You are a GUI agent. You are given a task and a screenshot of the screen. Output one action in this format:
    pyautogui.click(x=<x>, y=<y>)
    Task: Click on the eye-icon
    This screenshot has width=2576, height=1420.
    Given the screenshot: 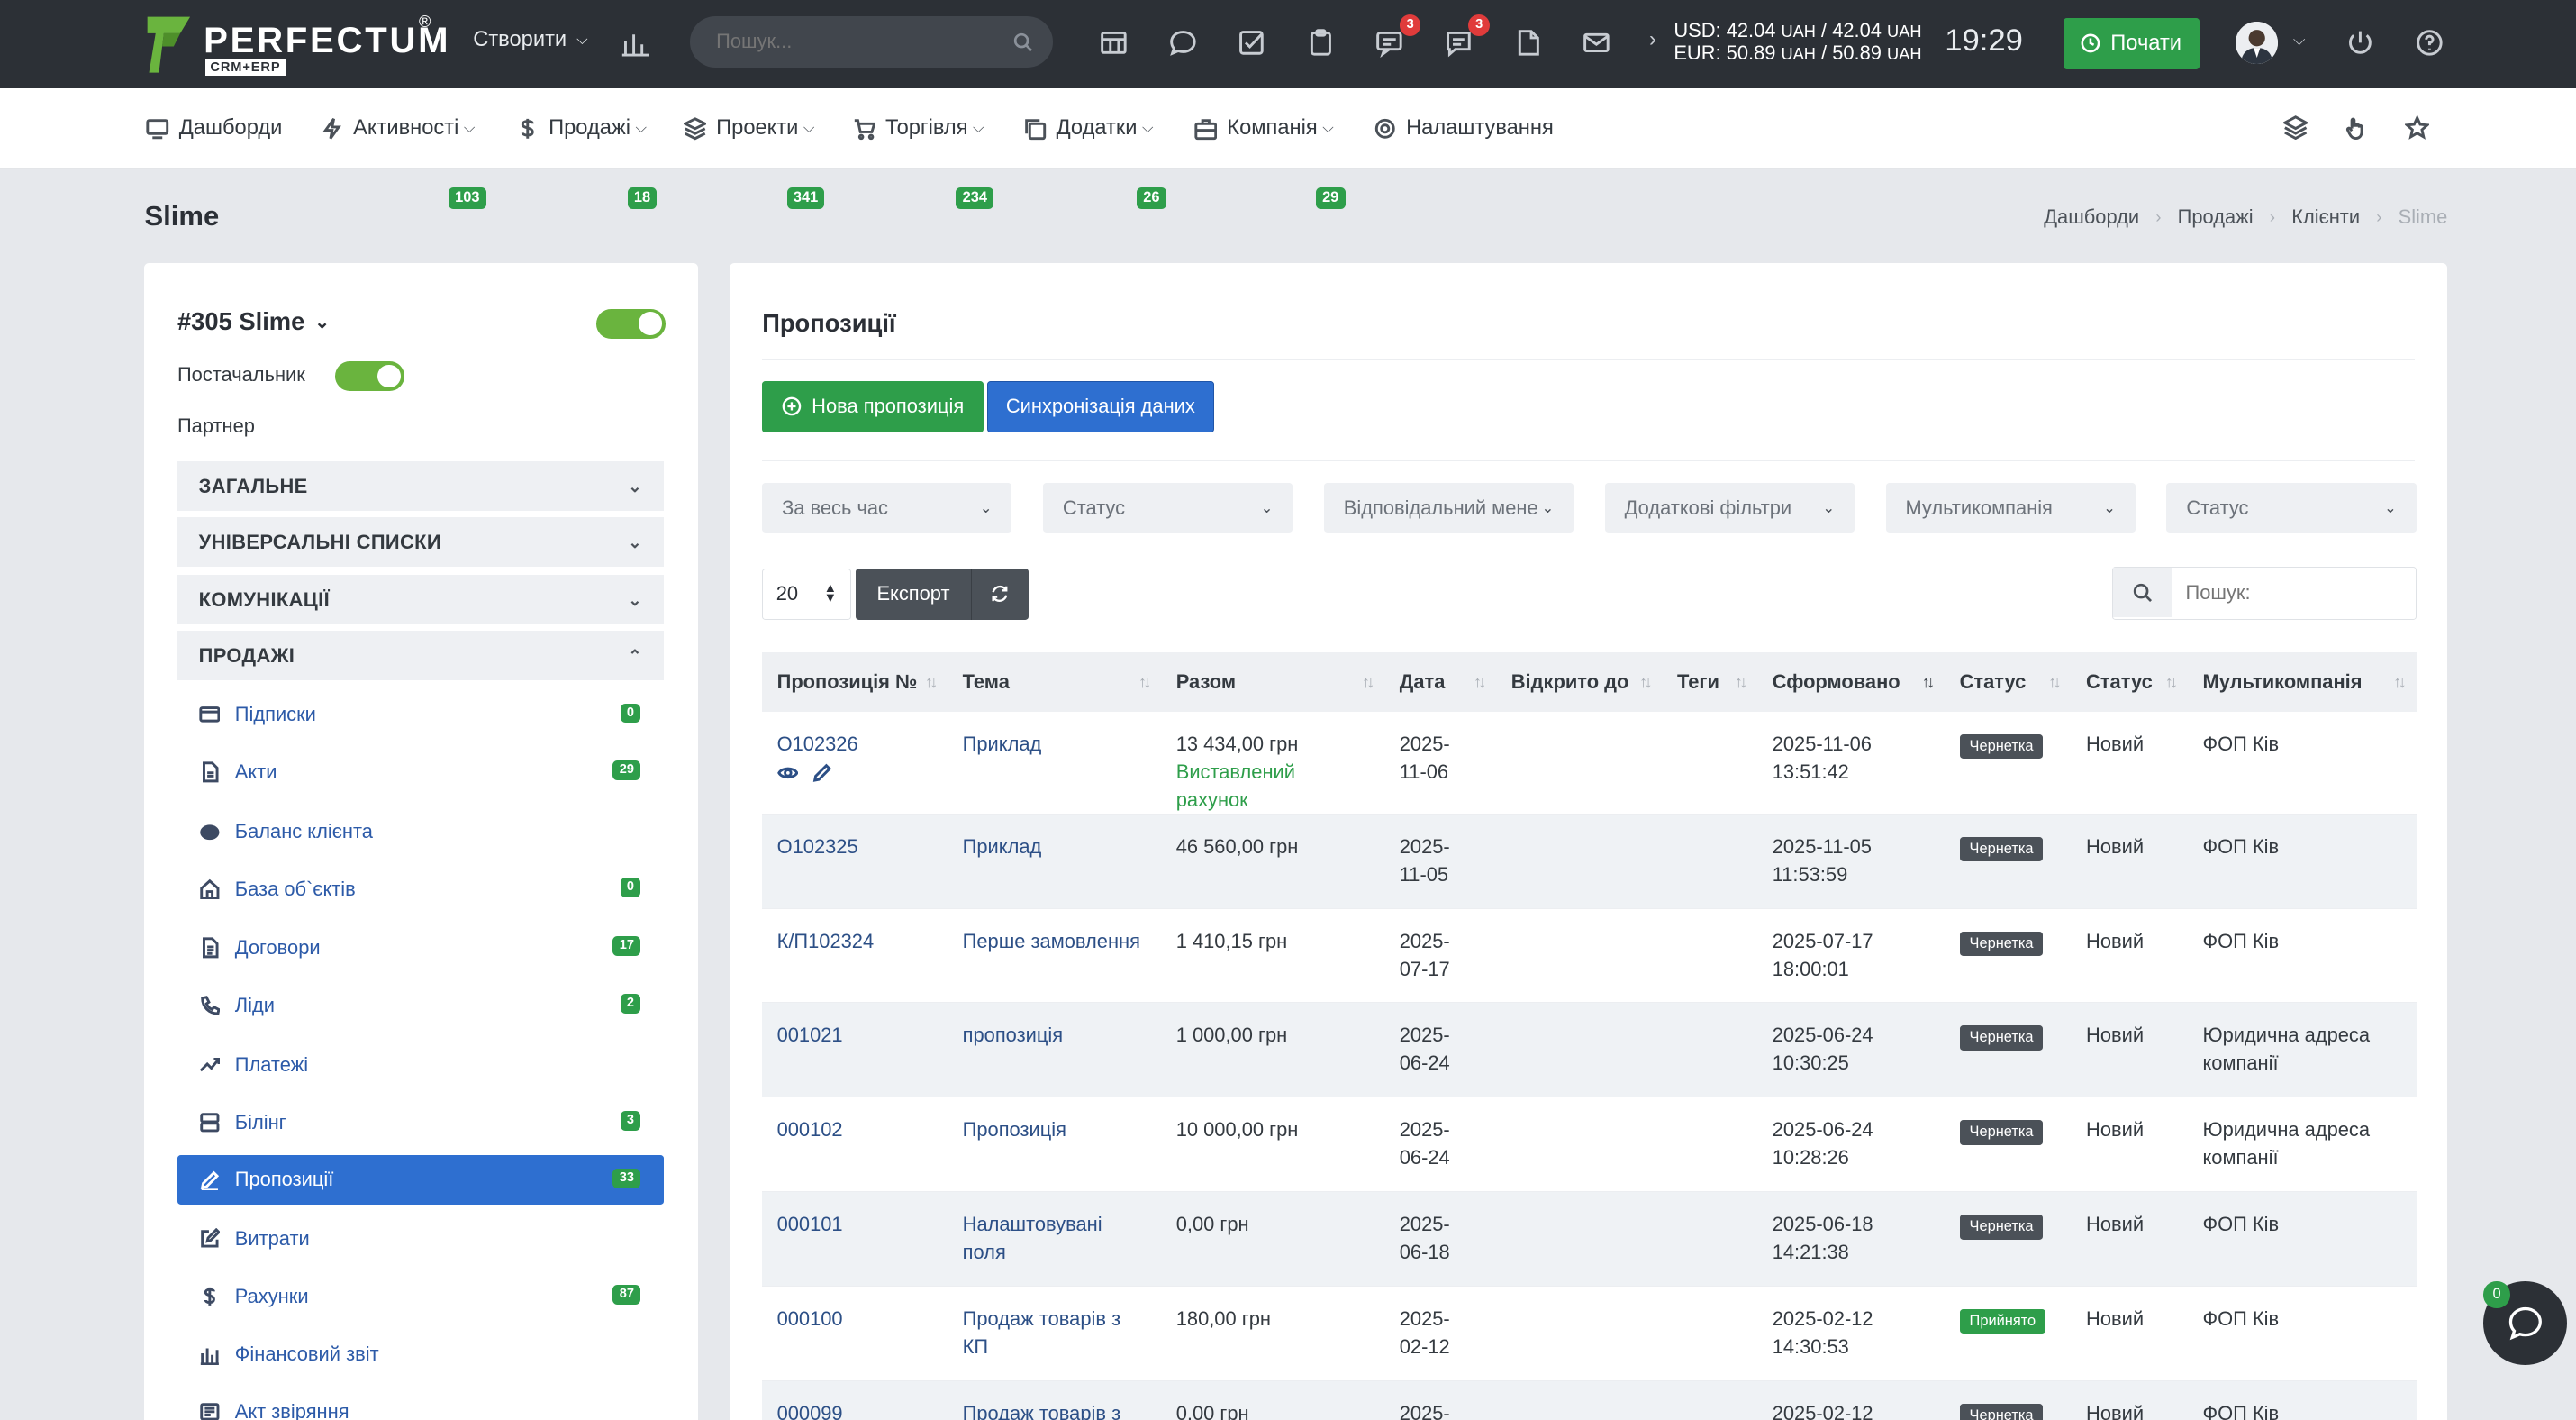 What is the action you would take?
    pyautogui.click(x=787, y=773)
    